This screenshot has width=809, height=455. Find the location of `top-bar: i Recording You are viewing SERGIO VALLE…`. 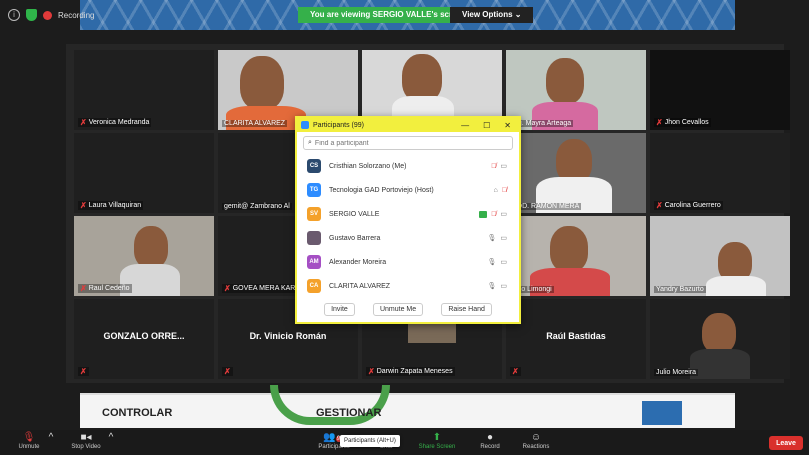

top-bar: i Recording You are viewing SERGIO VALLE… is located at coordinates (404, 16).